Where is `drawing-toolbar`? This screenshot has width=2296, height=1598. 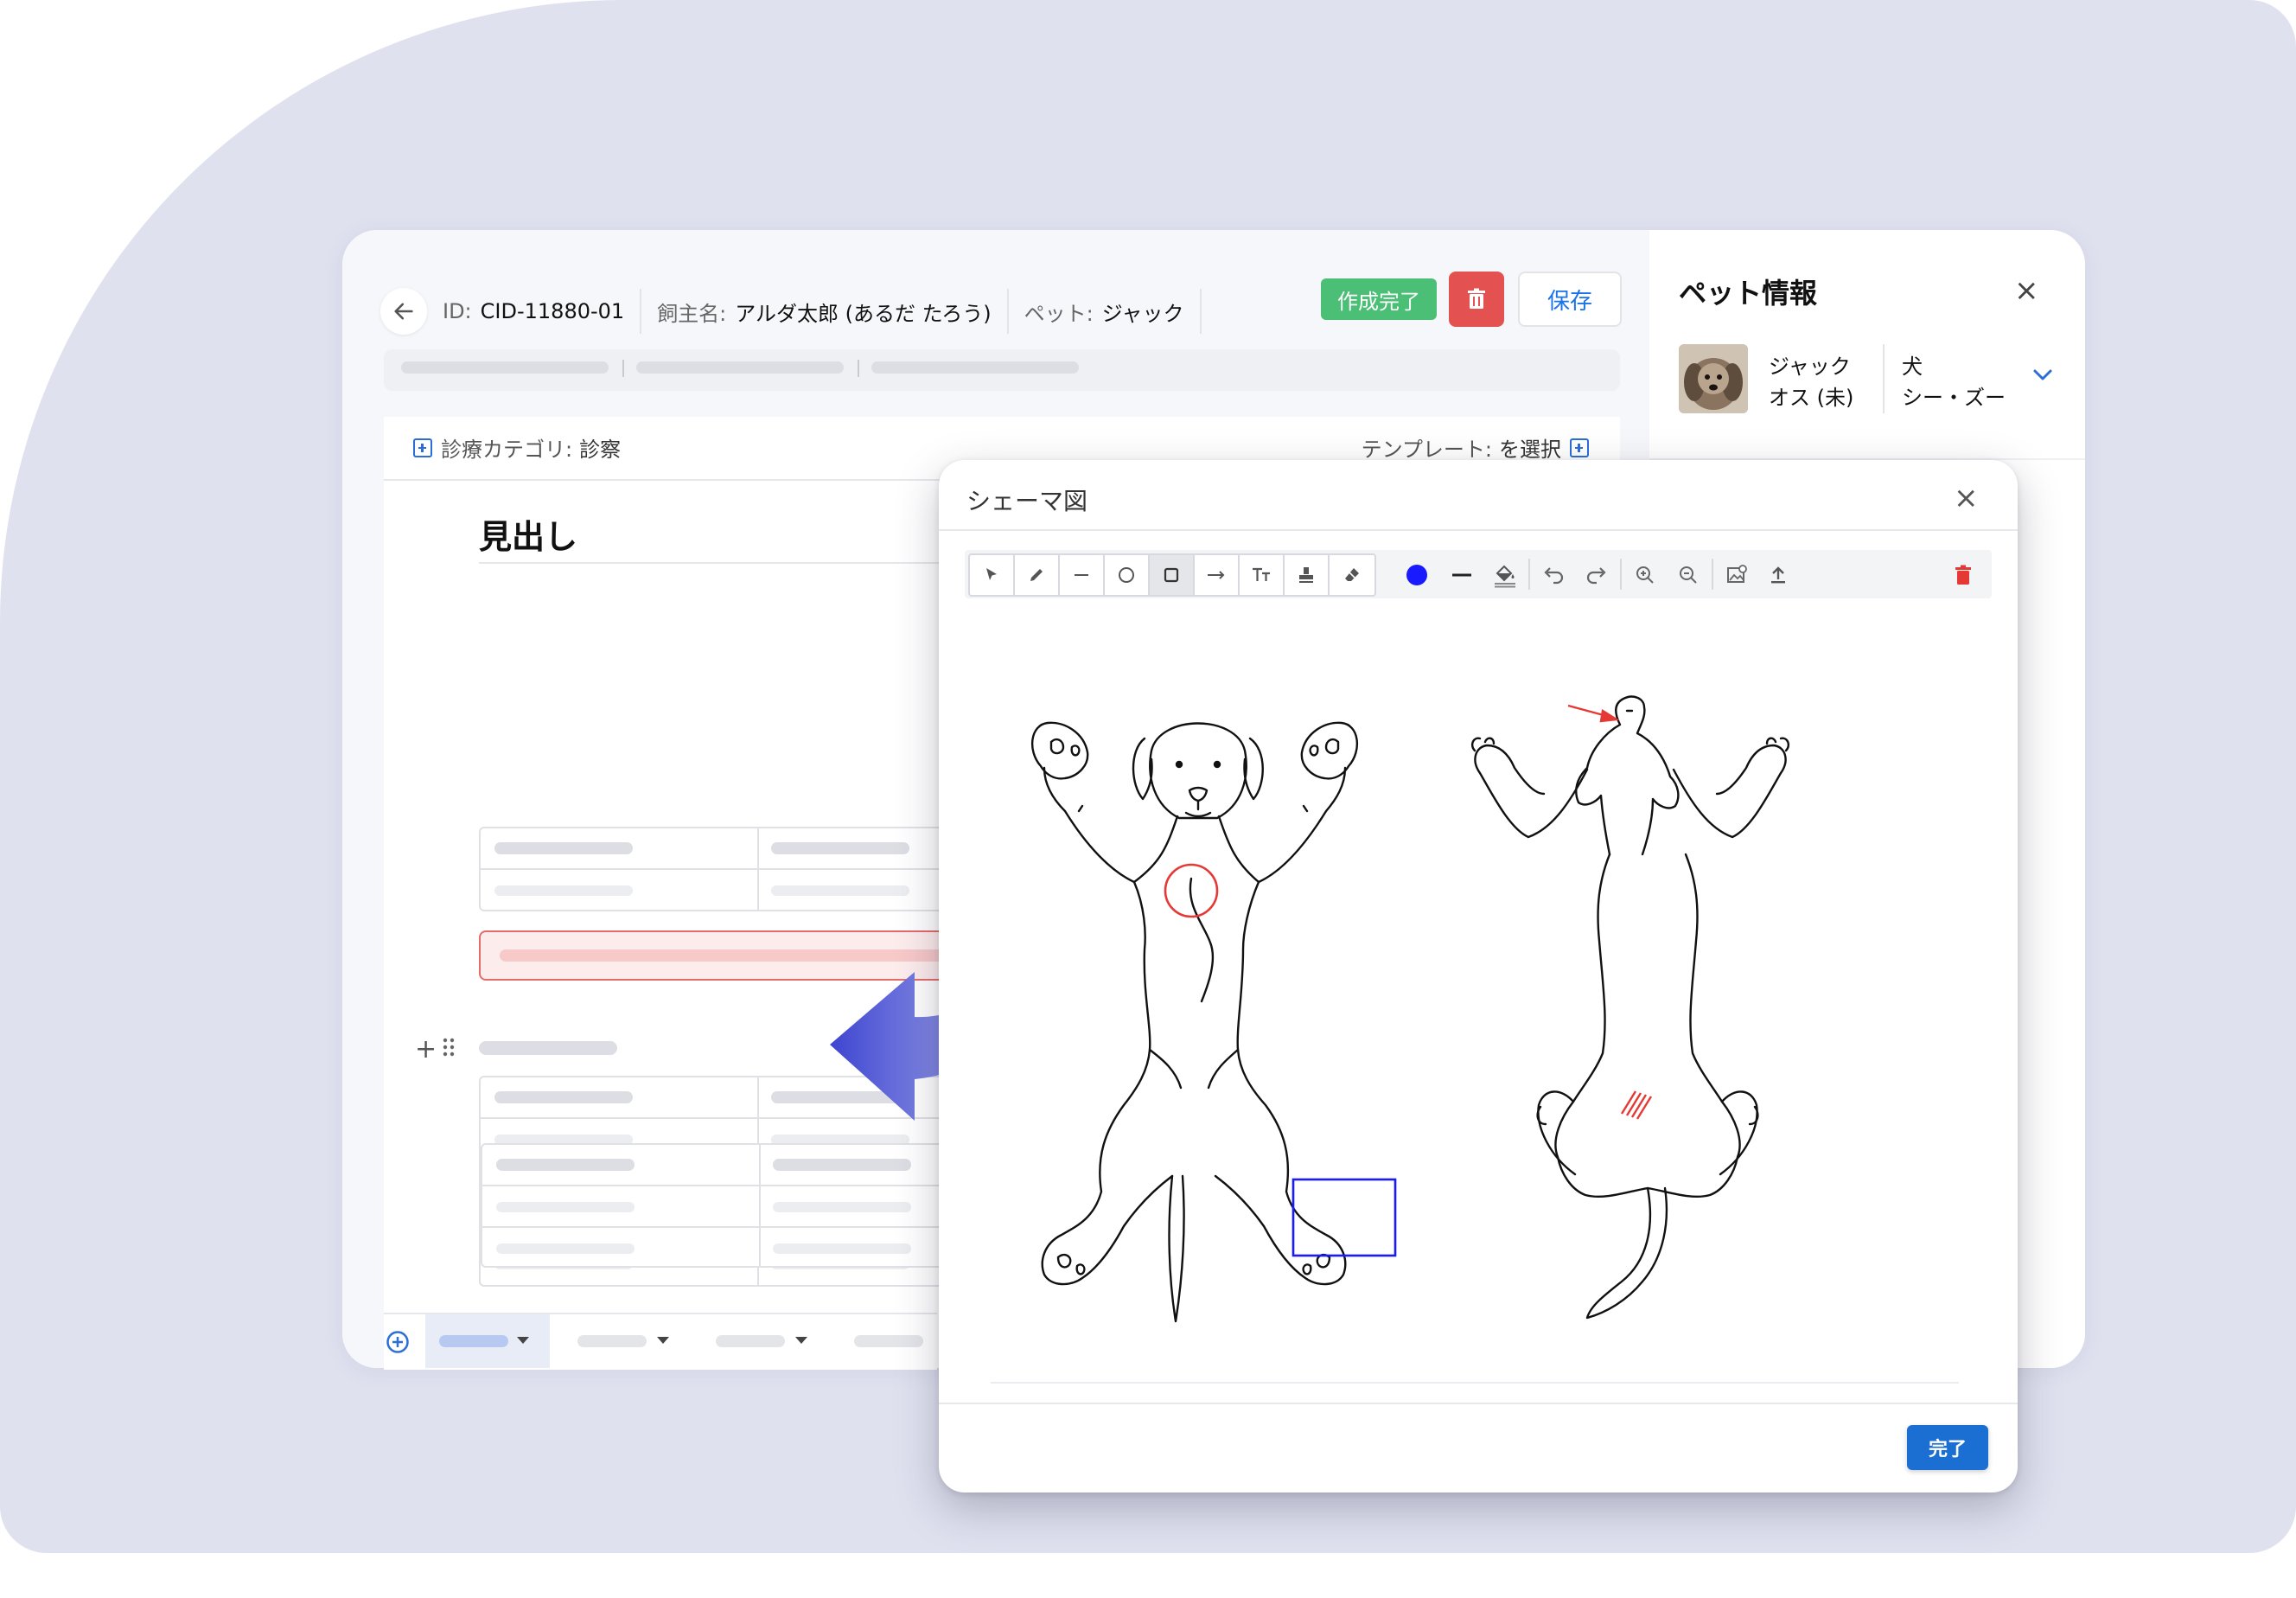
drawing-toolbar is located at coordinates (1478, 574).